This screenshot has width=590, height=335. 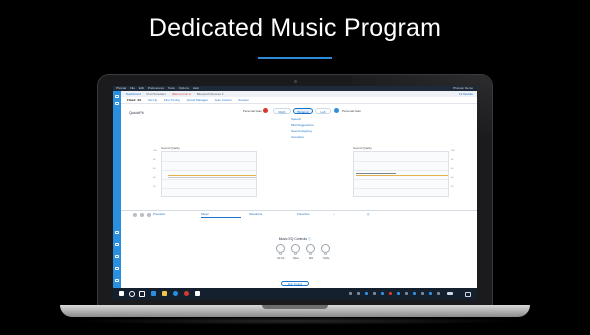 I want to click on right-plot, so click(x=401, y=174).